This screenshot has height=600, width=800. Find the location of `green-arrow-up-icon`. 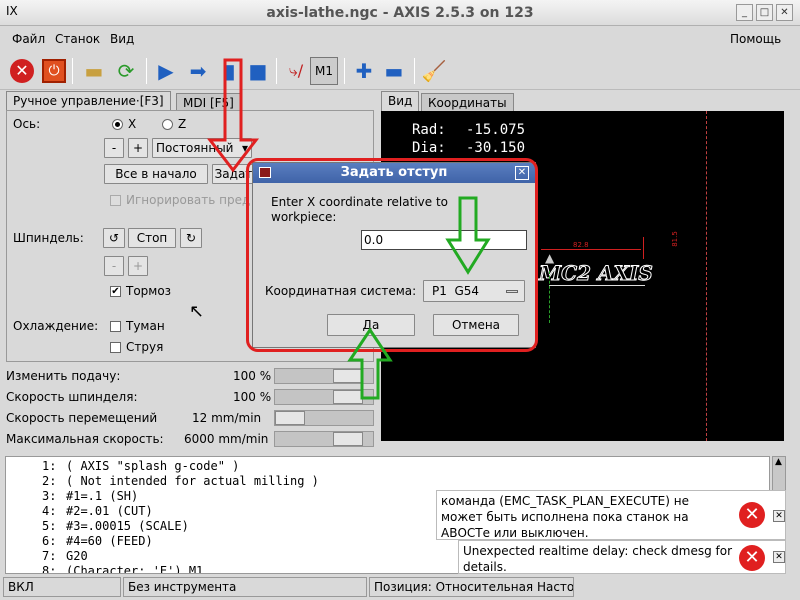

green-arrow-up-icon is located at coordinates (370, 363).